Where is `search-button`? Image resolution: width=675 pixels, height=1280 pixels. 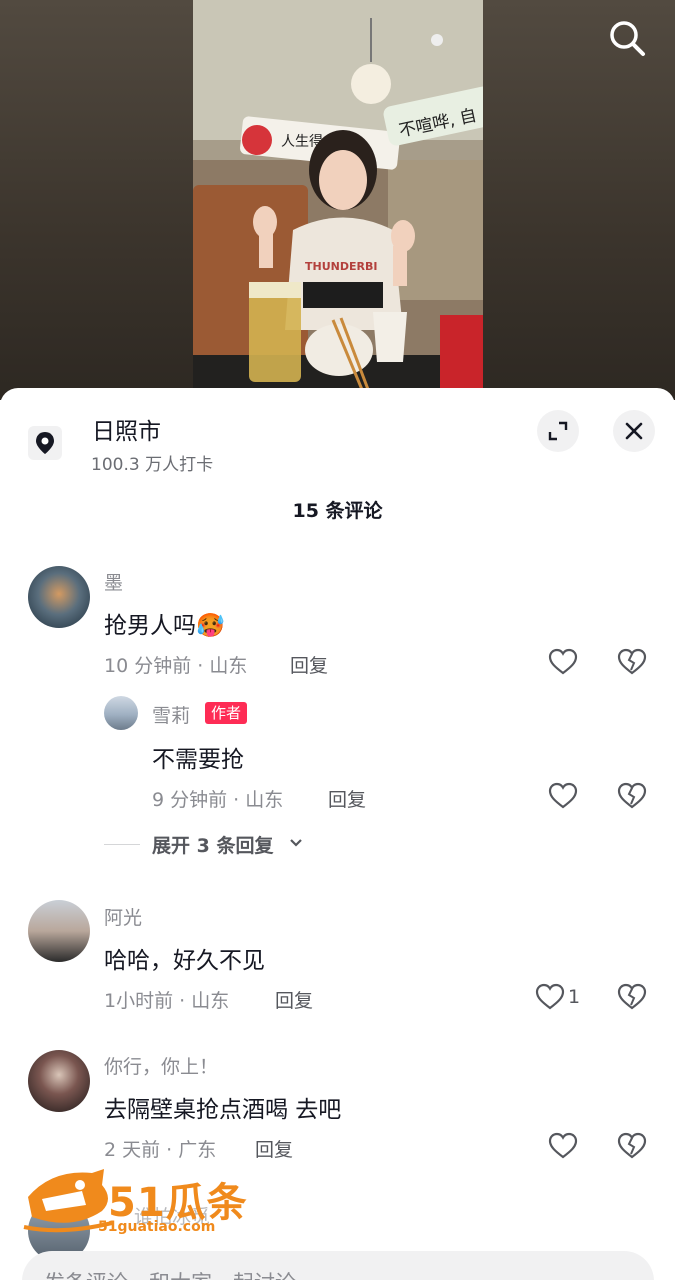 search-button is located at coordinates (627, 38).